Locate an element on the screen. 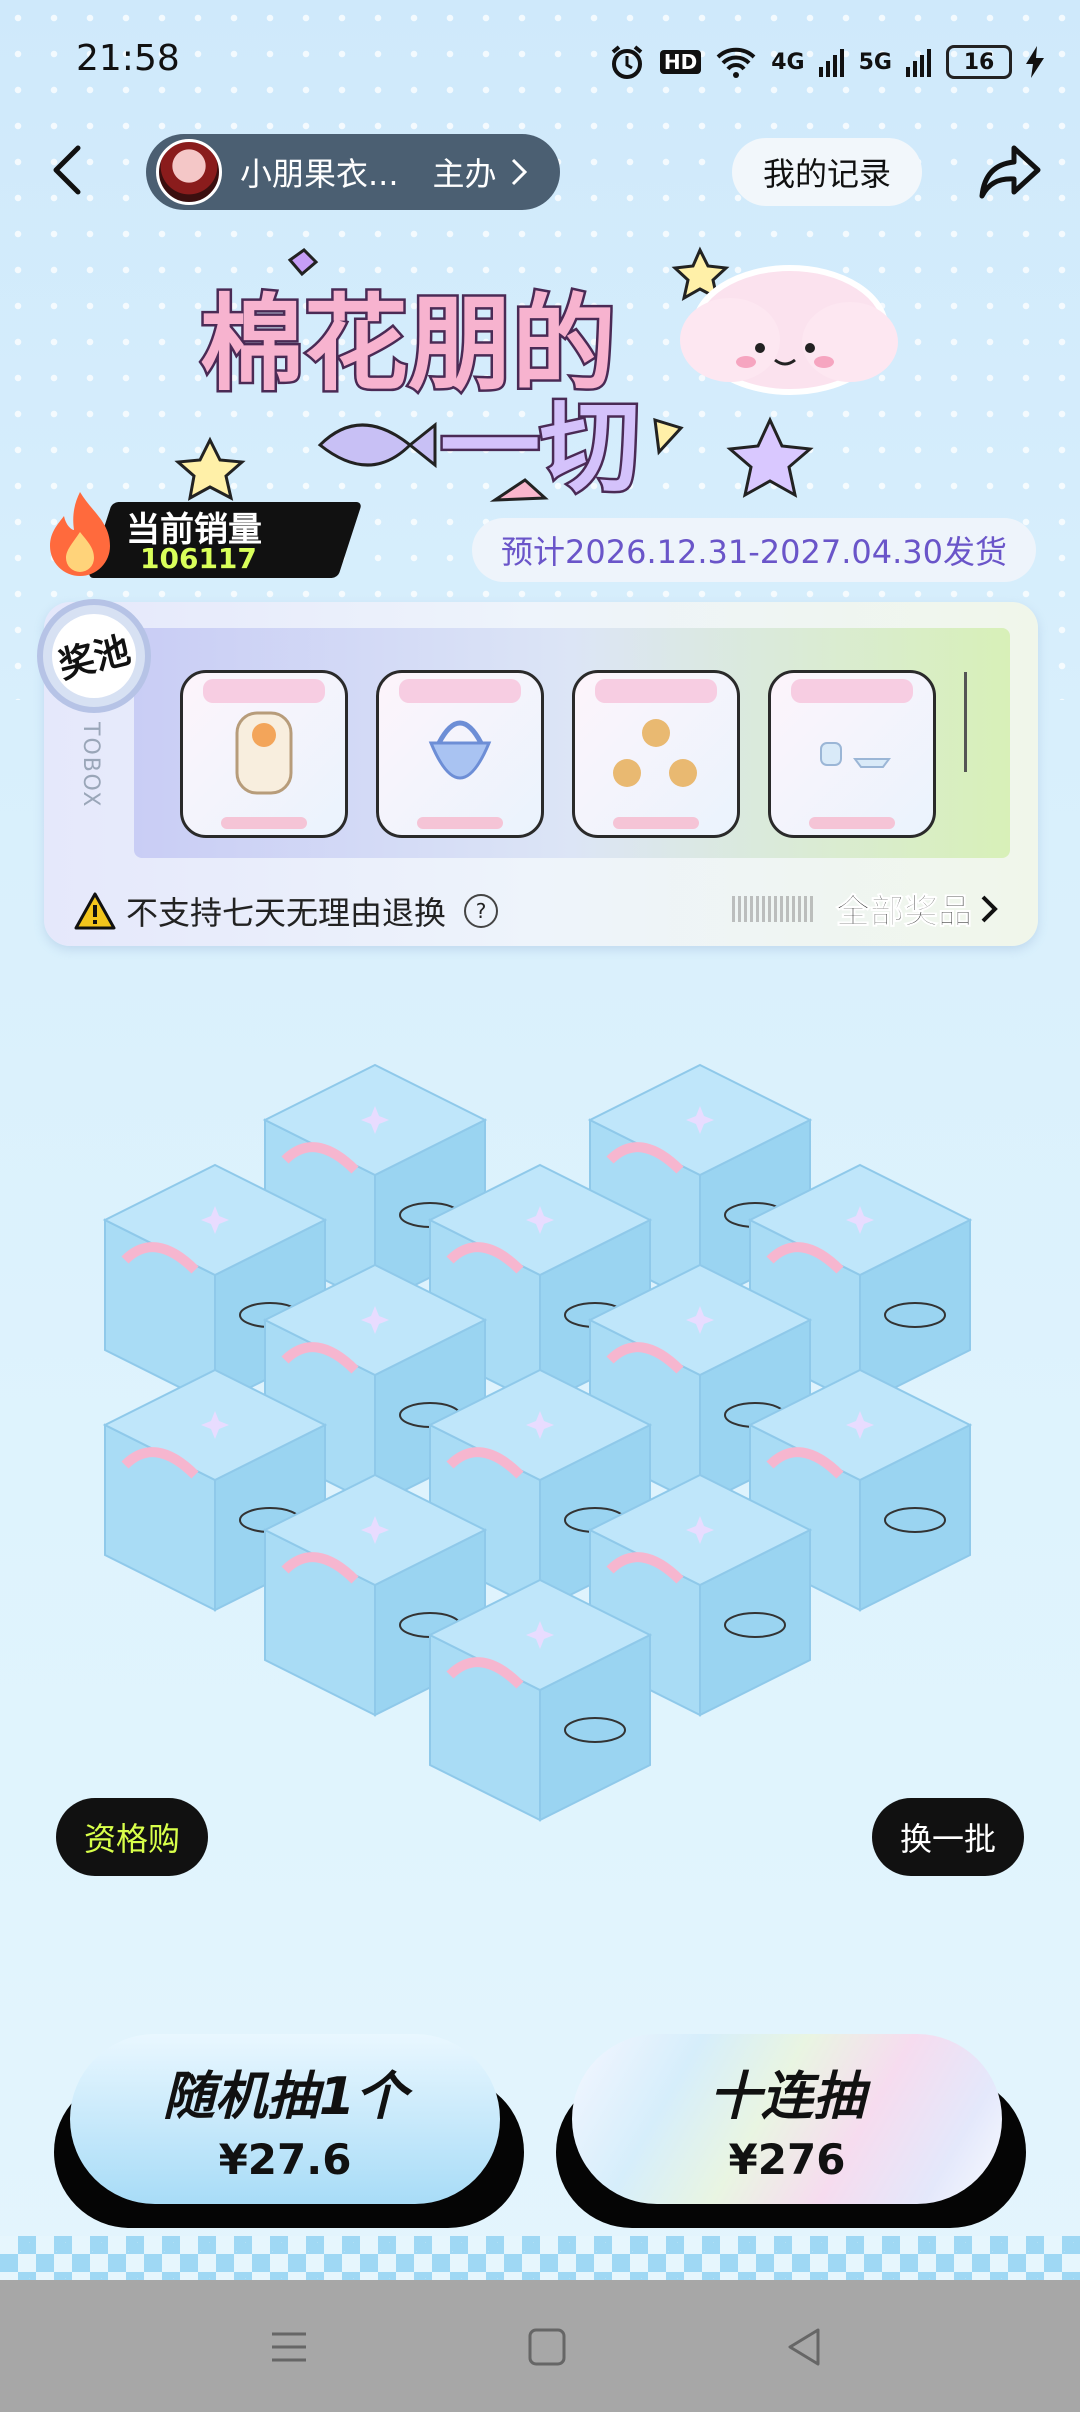 The image size is (1080, 2412). draw-one-face: 随机抽1个 ¥27.6 is located at coordinates (285, 2119).